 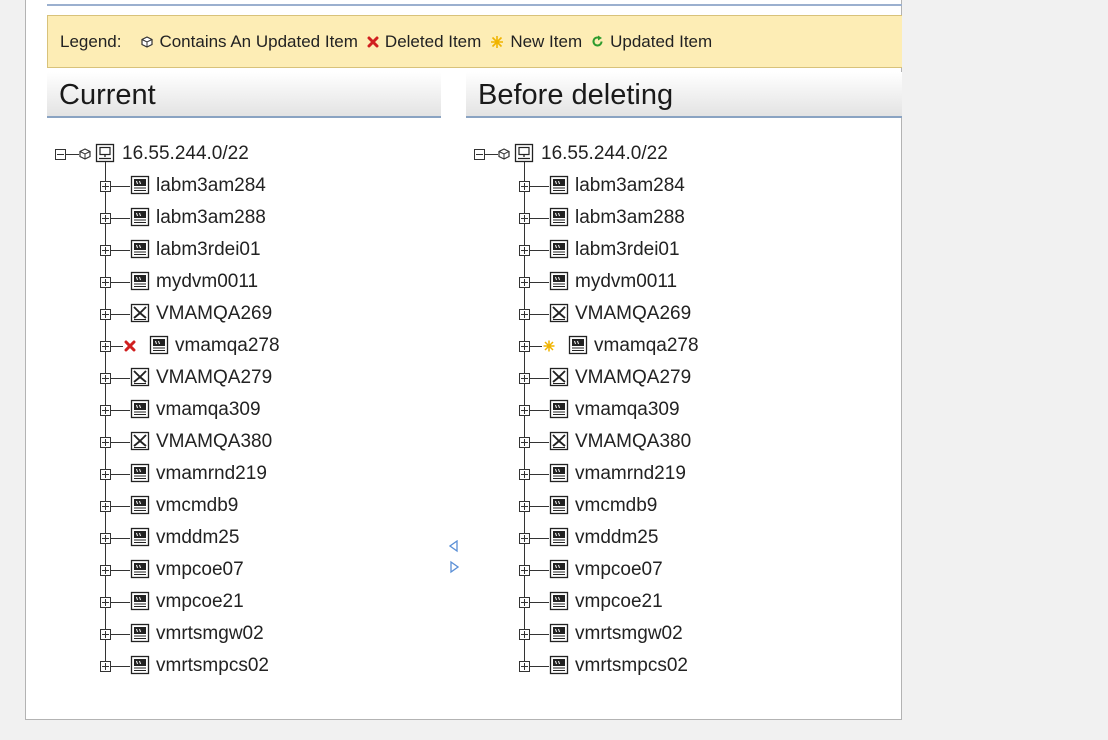 What do you see at coordinates (524, 153) in the screenshot?
I see `network-icon` at bounding box center [524, 153].